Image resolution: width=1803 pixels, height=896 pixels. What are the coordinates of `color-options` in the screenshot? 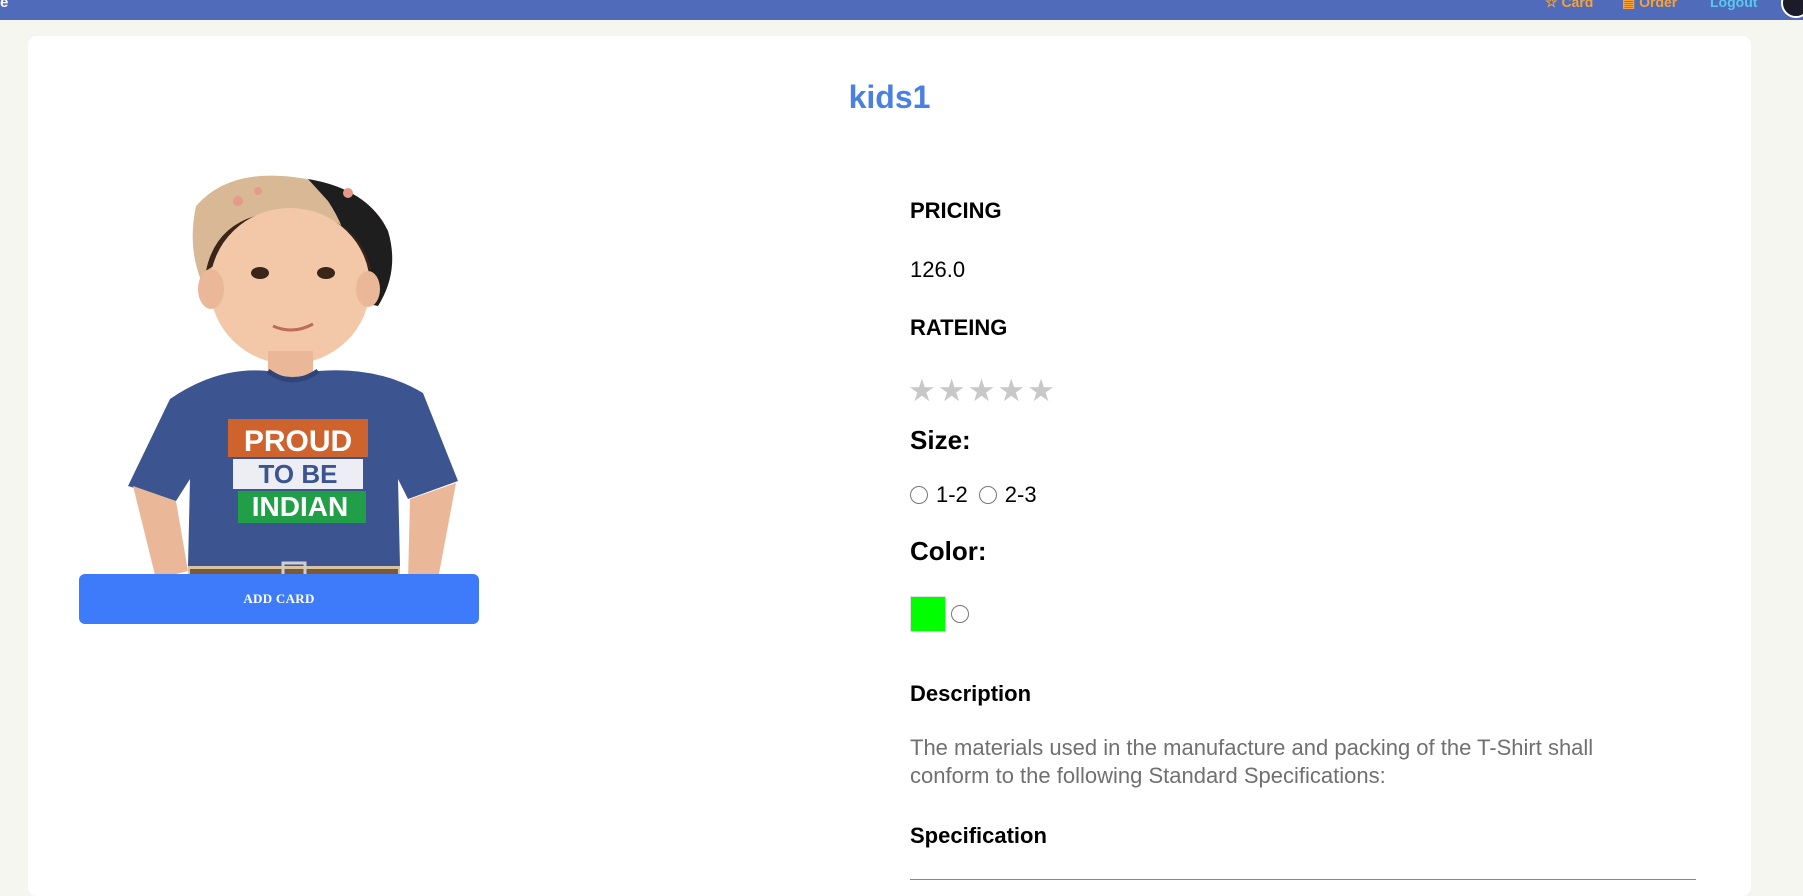 It's located at (943, 614).